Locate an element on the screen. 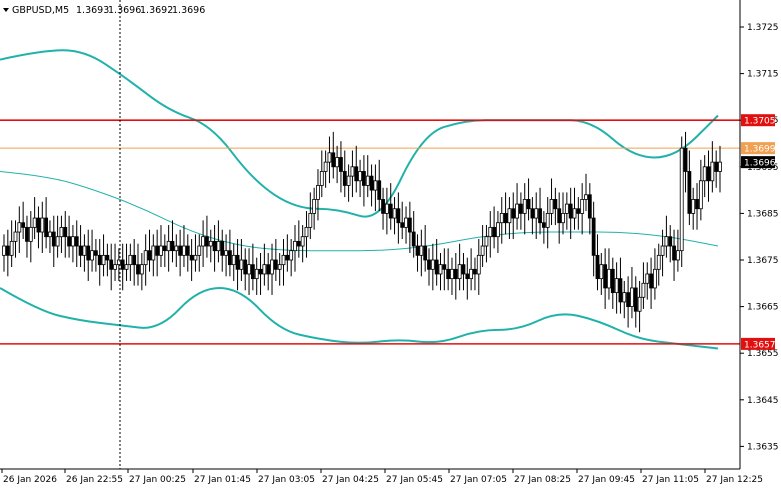  time-tick-label: 27 Jan 01:45 is located at coordinates (222, 480).